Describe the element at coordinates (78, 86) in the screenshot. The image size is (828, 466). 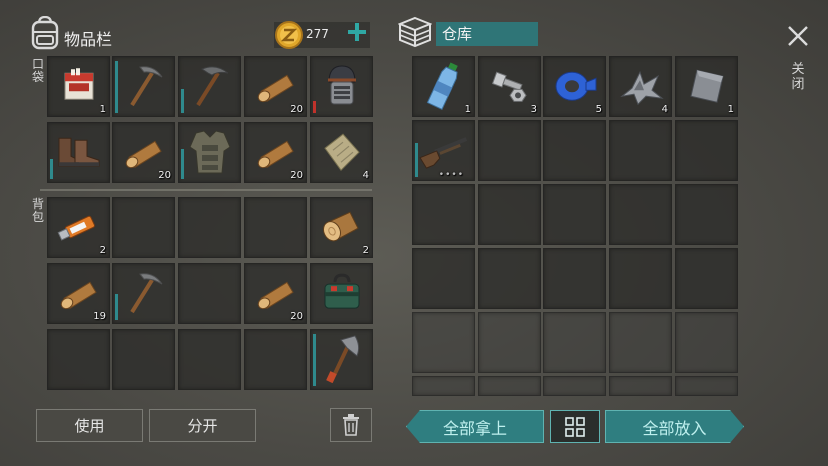
I see `pocket-slot-1: 1` at that location.